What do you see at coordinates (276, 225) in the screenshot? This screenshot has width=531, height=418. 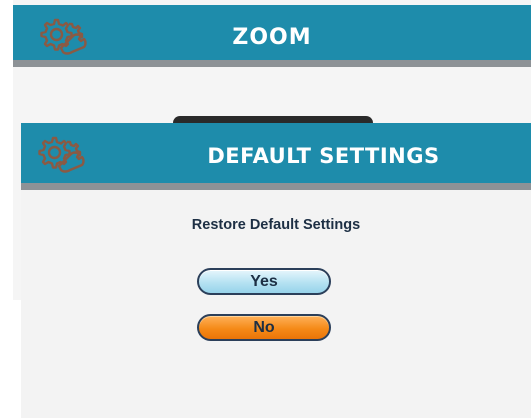 I see `dialog-message: Restore Default Settings` at bounding box center [276, 225].